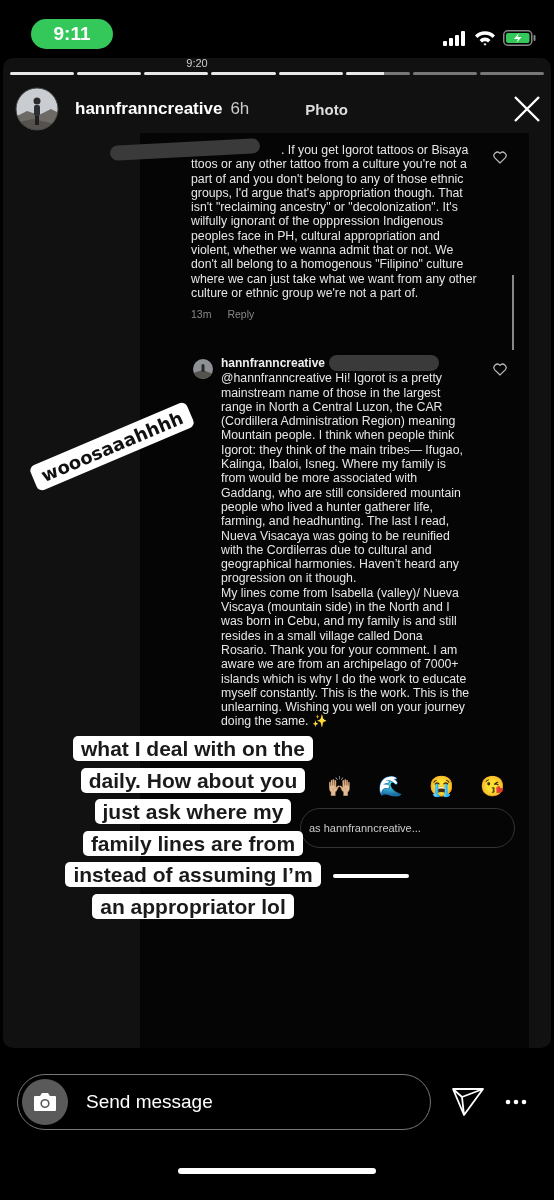 Image resolution: width=554 pixels, height=1200 pixels. I want to click on comment-text: @hannfranncreative Hi! Igorot is a pretty mainstream name of those in the largest range in North a Central Luzon, the CAR (Cordillera Administration Region) meaning Mountain people. I think when people think Igorot: they think of the main tribes— Ifugao, Kalinga, Ibaloi, Isneg. Where my family is from would be more associated with Gaddang, who are still considered mountain people who lived a hunter gatherer life, farming, and headhunting. The last I read, Nueva Visacaya was going to be reunified with the Cordilerras due to cultural and geographical harmonies. Haven’t heard any progression on it though. My lines come from Isabella (valley)/ Nueva Viscaya (mountain side) in the North and I was born in Cebu, and my family is and still resides in a small village called Dona Rosario. Thank you for your comment. I am aware we are from an archipelago of 7000+ islands which is why I do the work to educate myself constantly. This is the work. This is the unlearning. Wishing you well on your journey doing the same. ✨, so click(346, 550).